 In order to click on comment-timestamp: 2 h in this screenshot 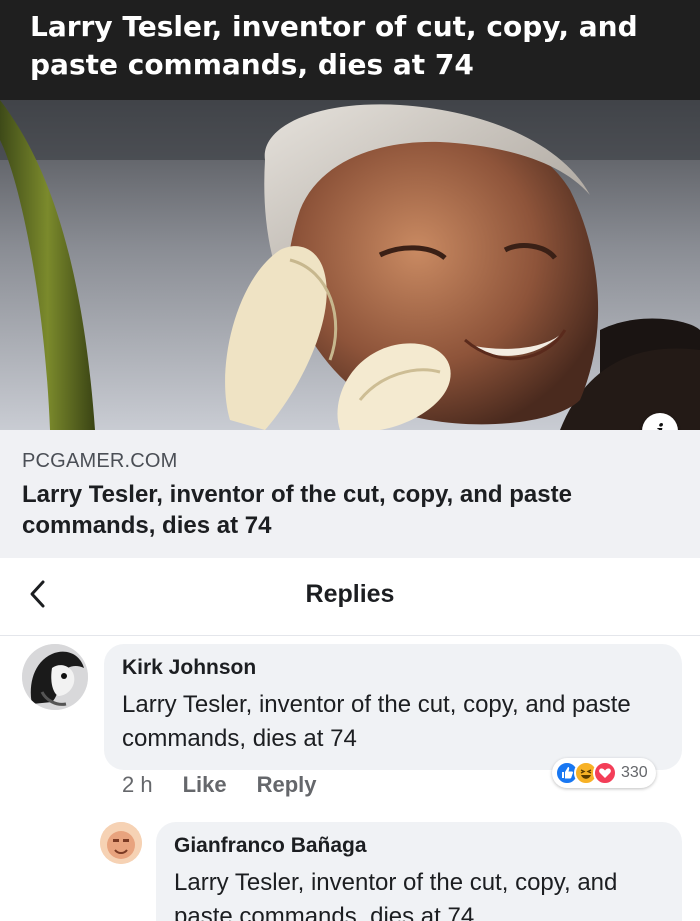, I will do `click(137, 785)`.